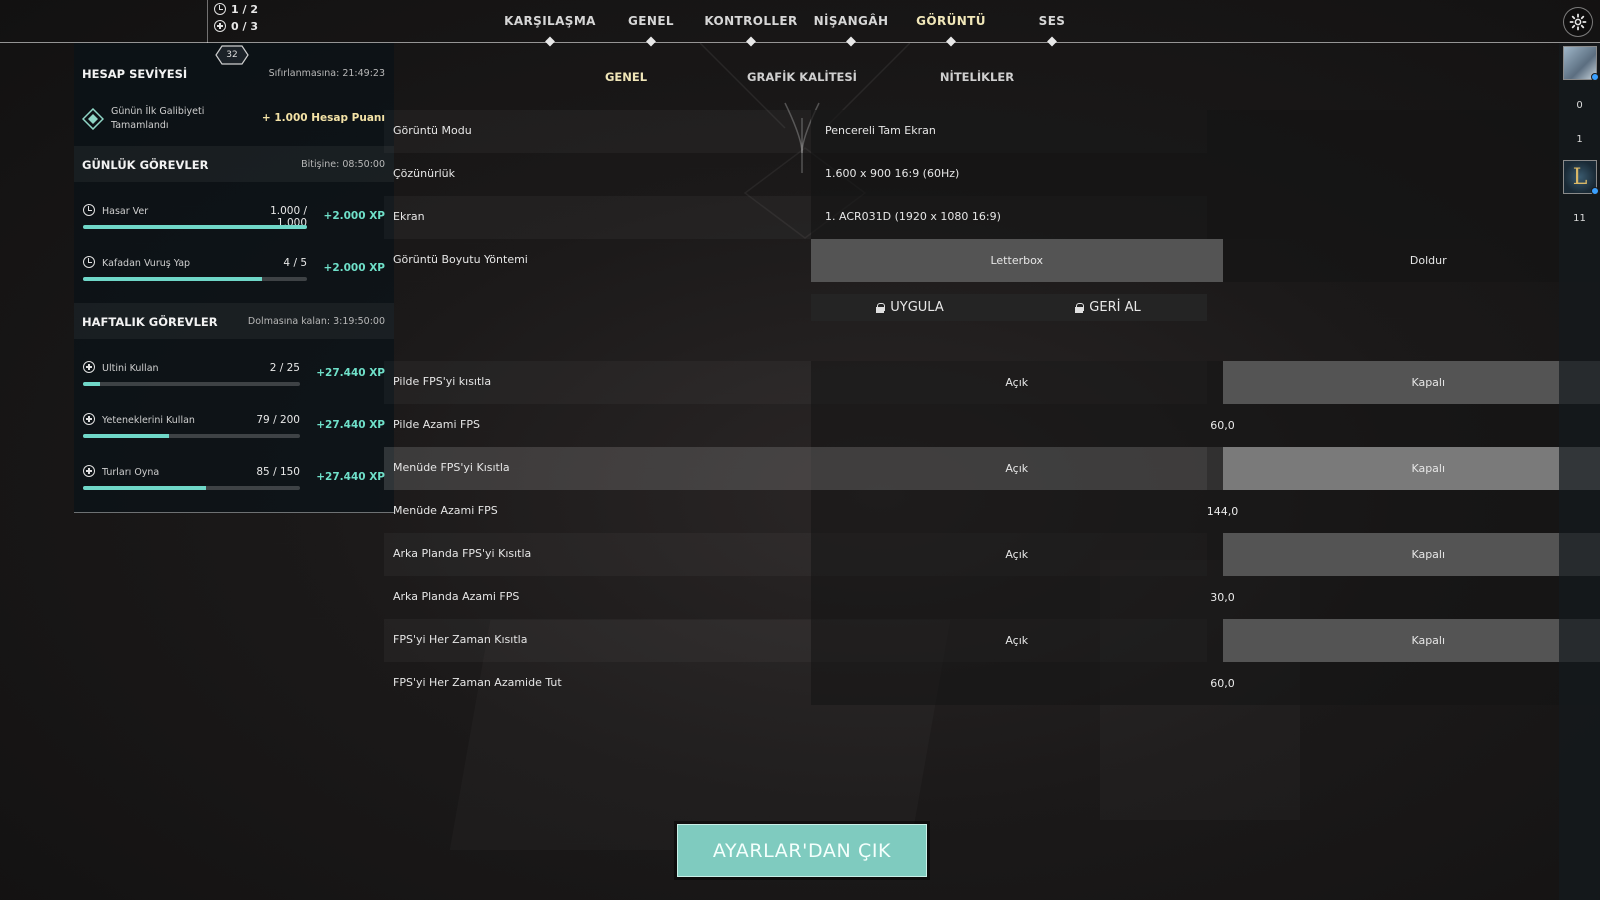 The image size is (1600, 900). What do you see at coordinates (145, 165) in the screenshot?
I see `daily-quests-title: GÜNLÜK GÖREVLER` at bounding box center [145, 165].